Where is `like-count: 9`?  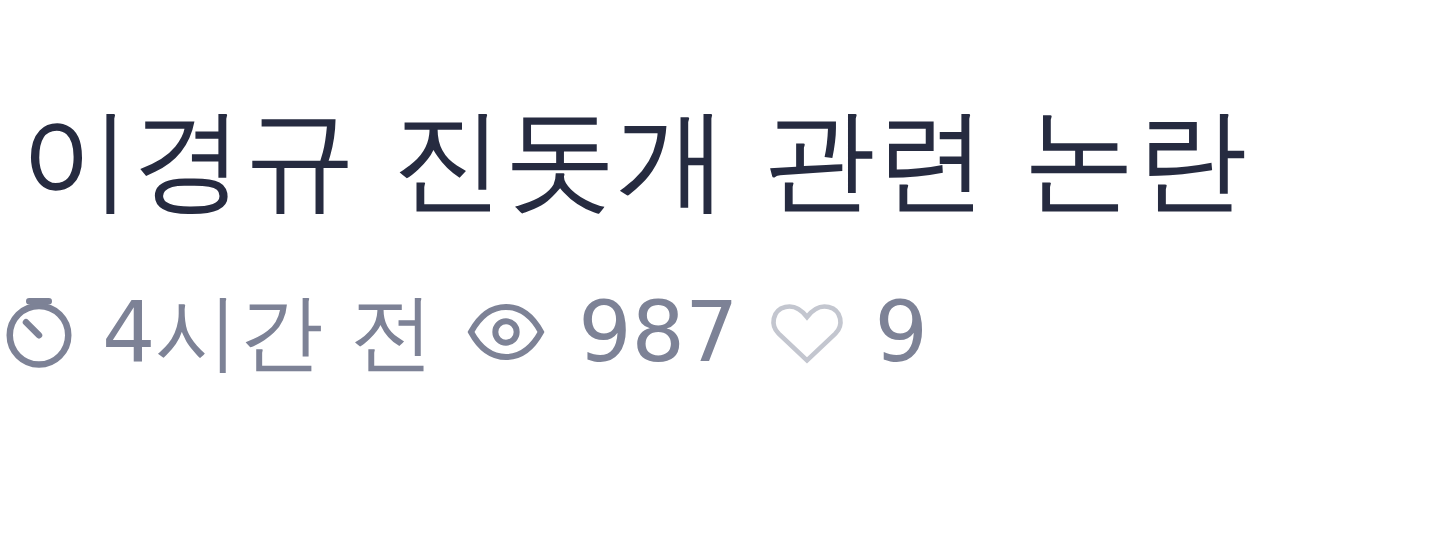 like-count: 9 is located at coordinates (901, 332).